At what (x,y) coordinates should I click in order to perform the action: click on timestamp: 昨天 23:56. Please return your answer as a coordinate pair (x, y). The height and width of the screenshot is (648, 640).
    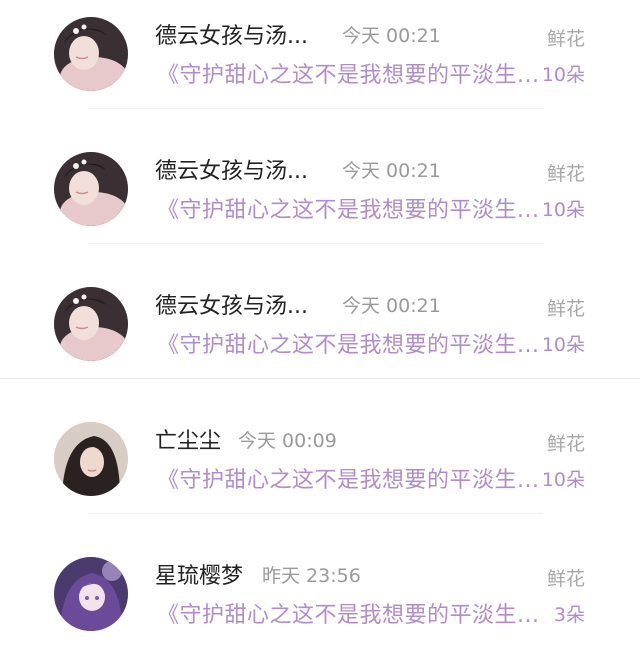
    Looking at the image, I should click on (311, 576).